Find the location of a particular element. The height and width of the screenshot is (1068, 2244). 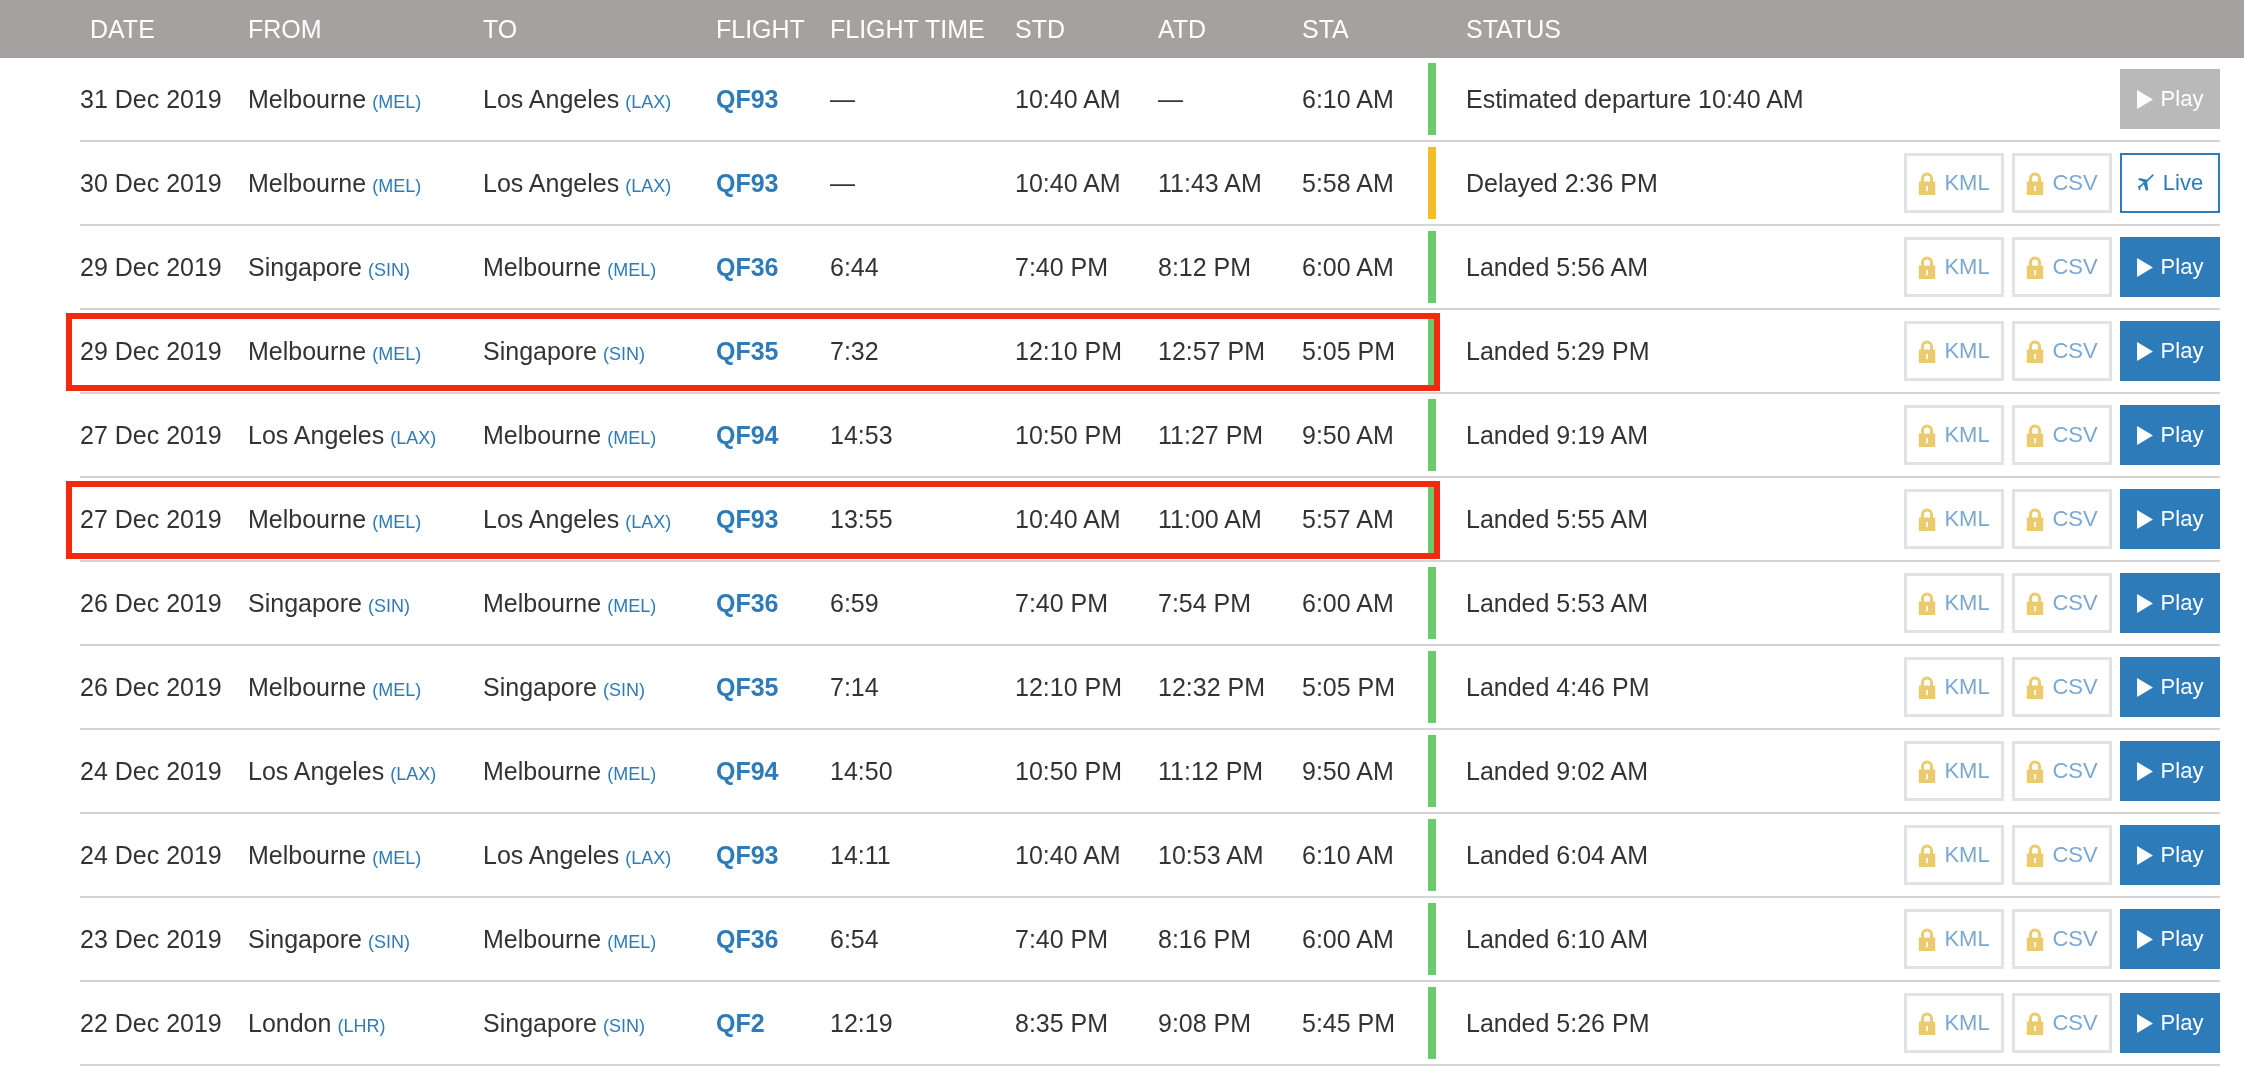

std-cell-text: 7:40 PM is located at coordinates (1062, 939).